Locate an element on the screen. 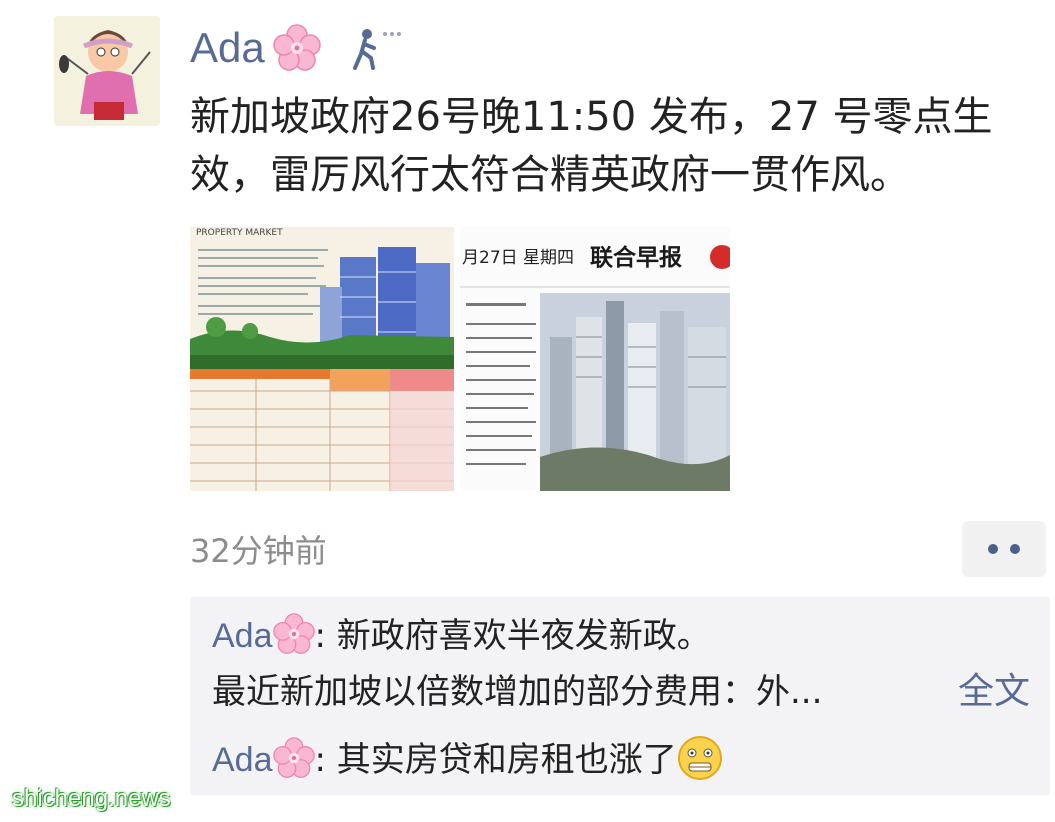  expand-full-text-link: 全文 is located at coordinates (994, 692).